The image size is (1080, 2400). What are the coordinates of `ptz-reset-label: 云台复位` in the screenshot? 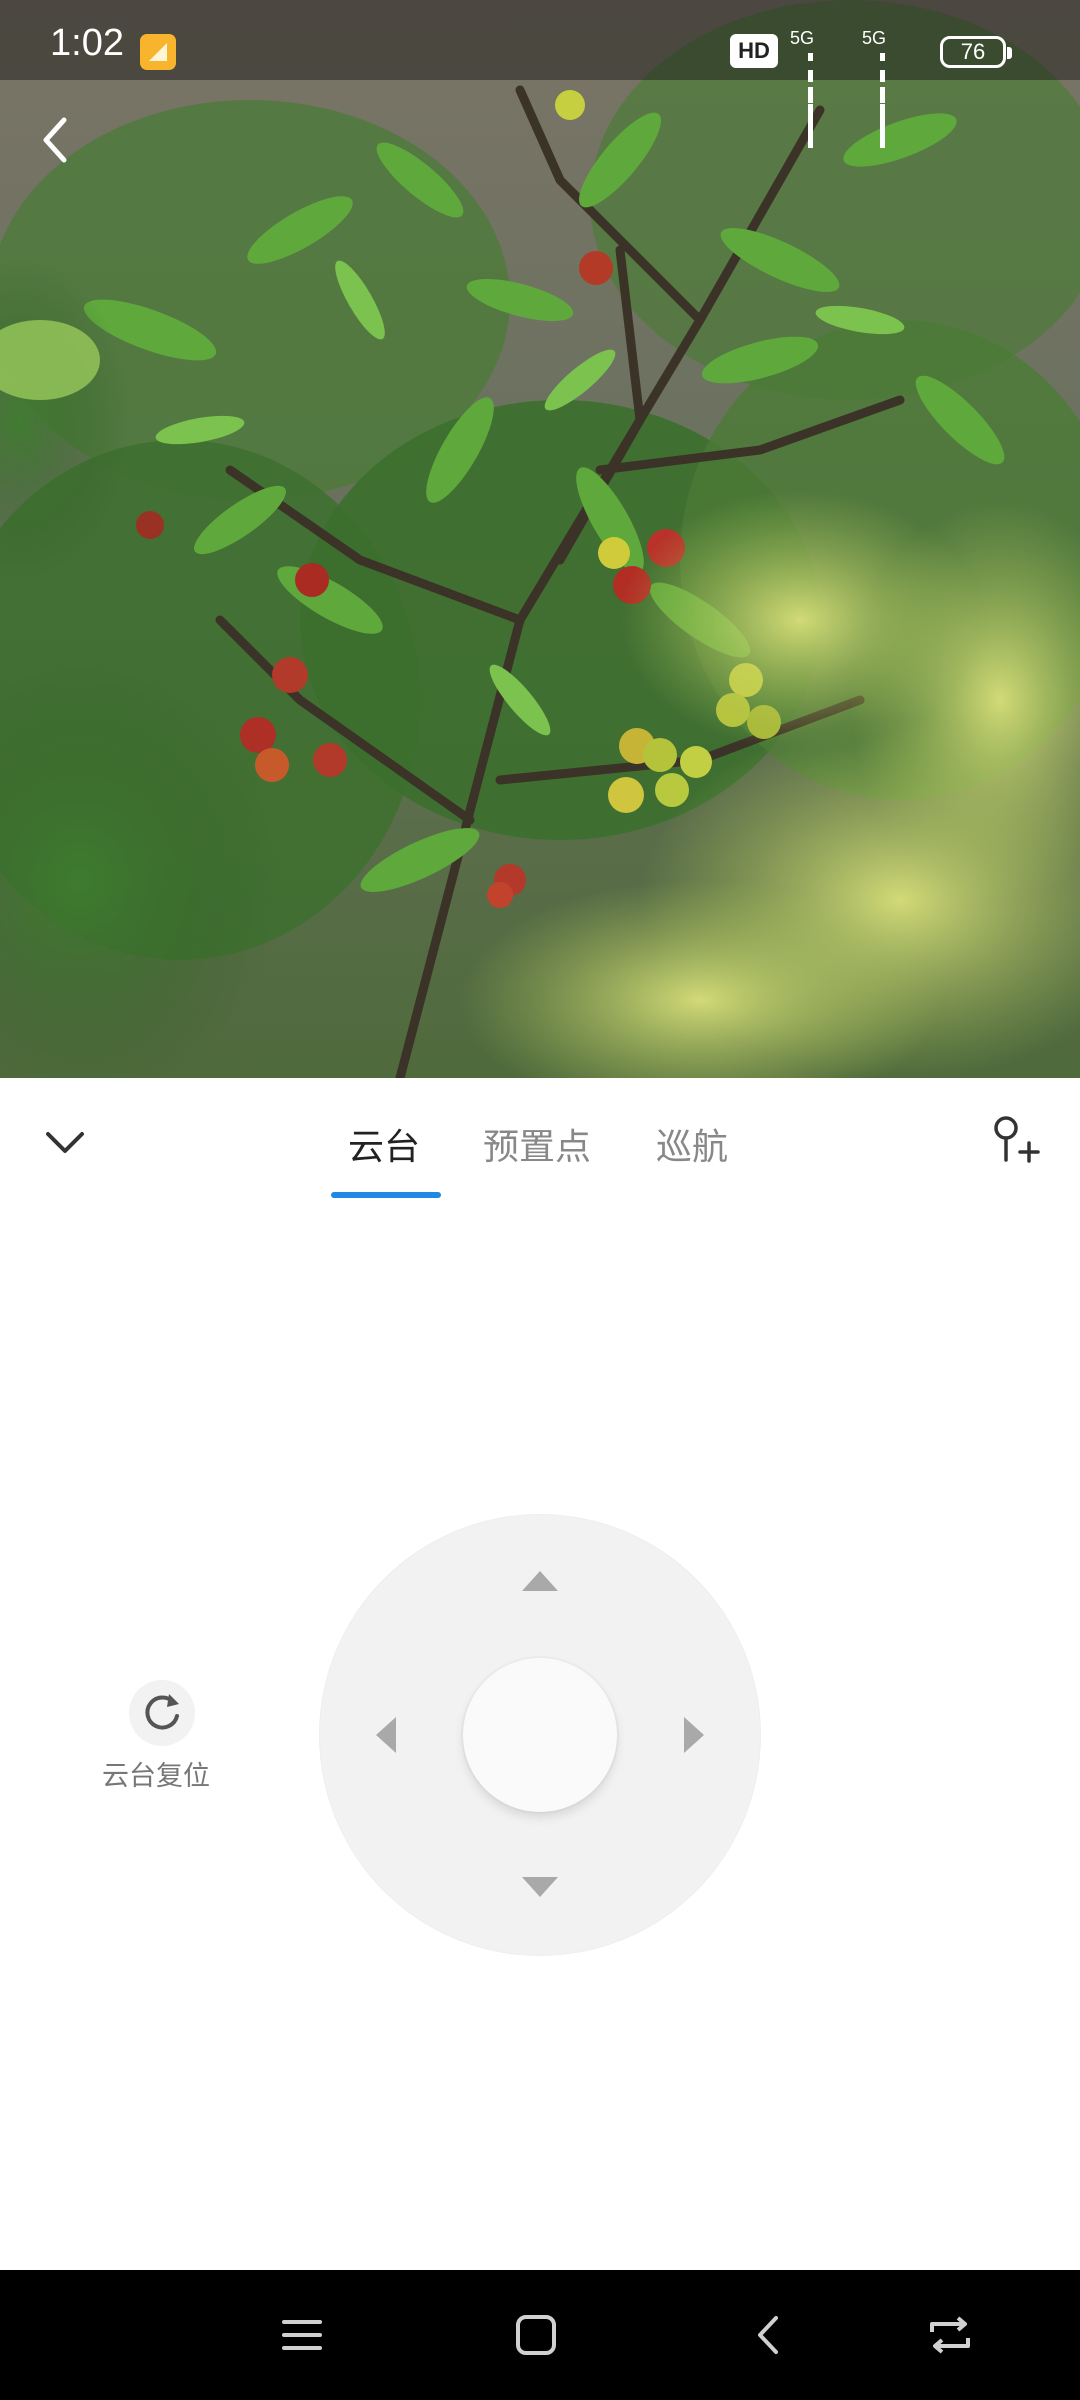 It's located at (156, 1776).